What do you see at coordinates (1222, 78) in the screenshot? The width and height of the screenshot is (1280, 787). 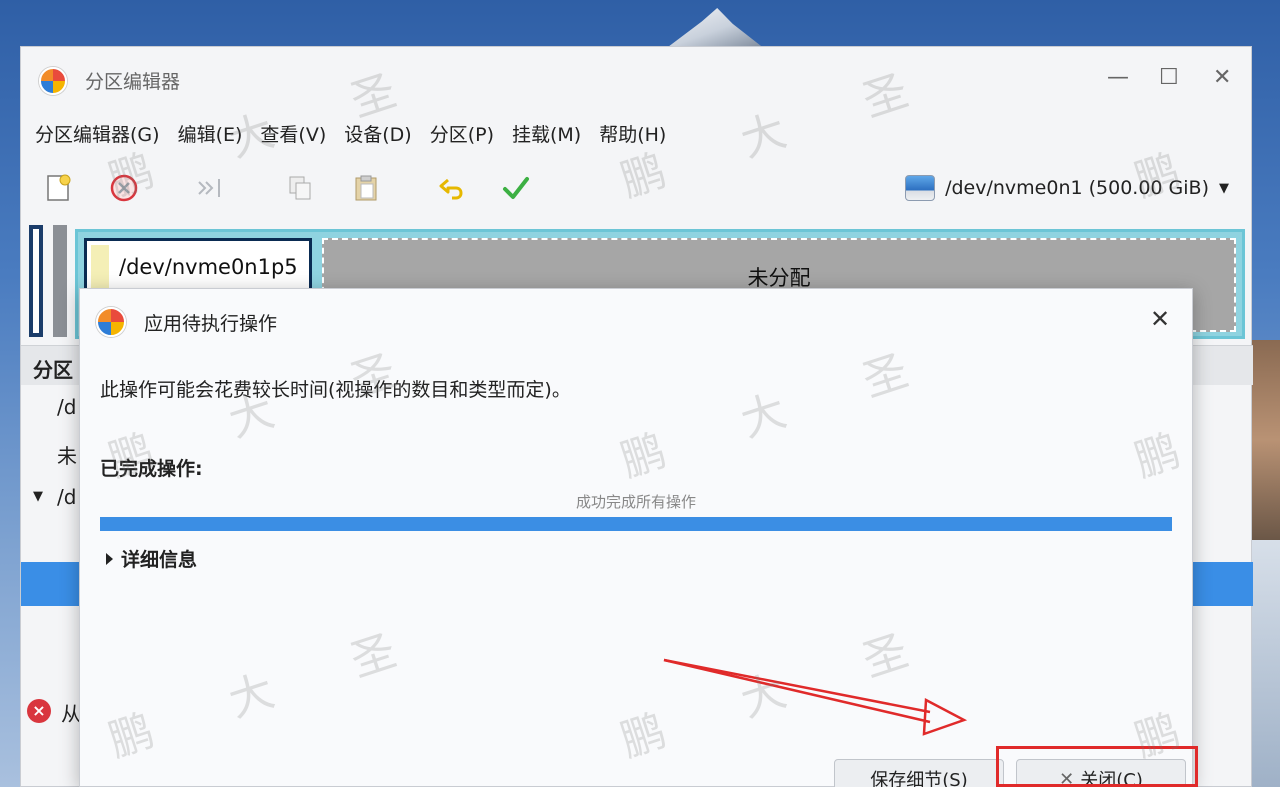 I see `close-button: ✕` at bounding box center [1222, 78].